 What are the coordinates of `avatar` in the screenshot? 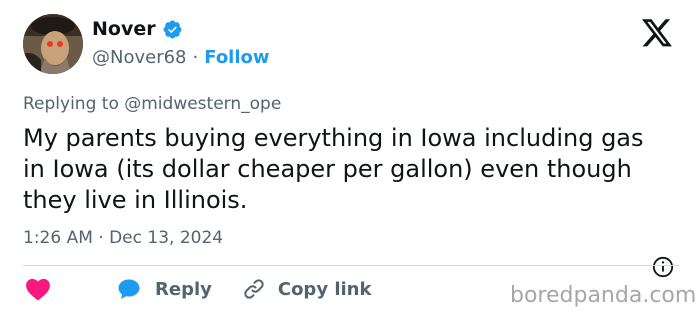 It's located at (53, 44).